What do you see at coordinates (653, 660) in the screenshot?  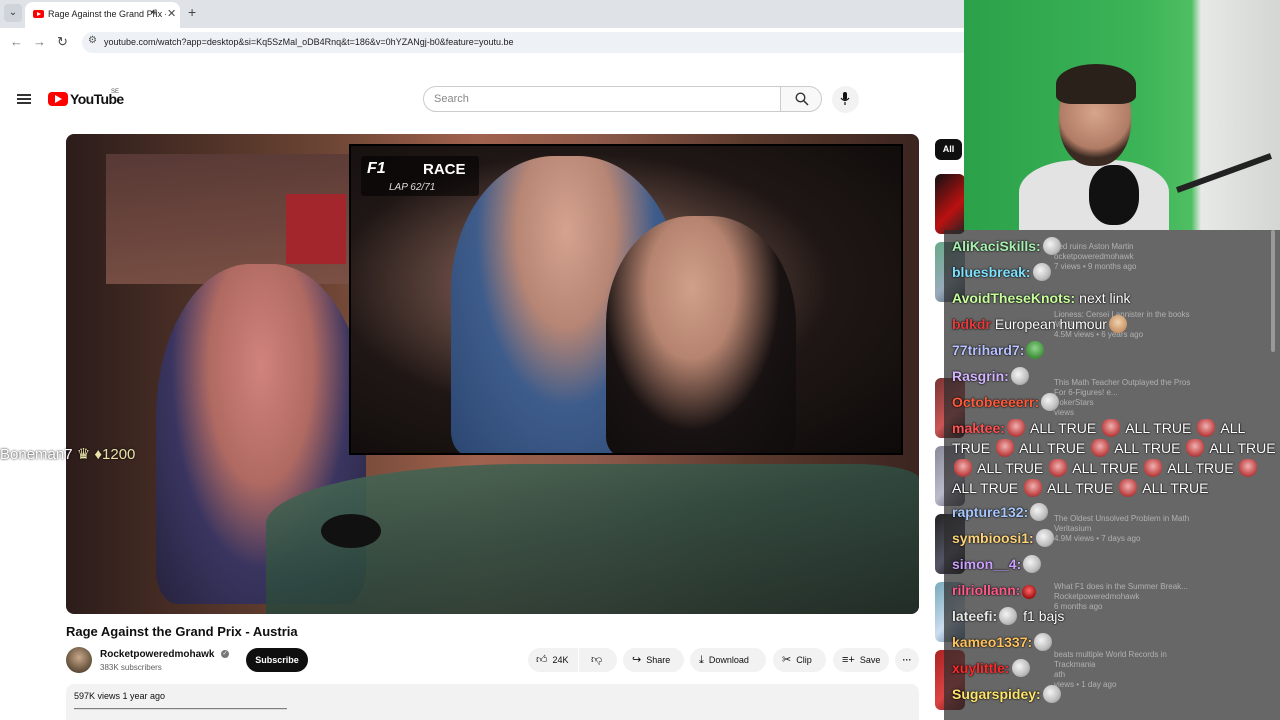 I see `share-button: ↪ Share` at bounding box center [653, 660].